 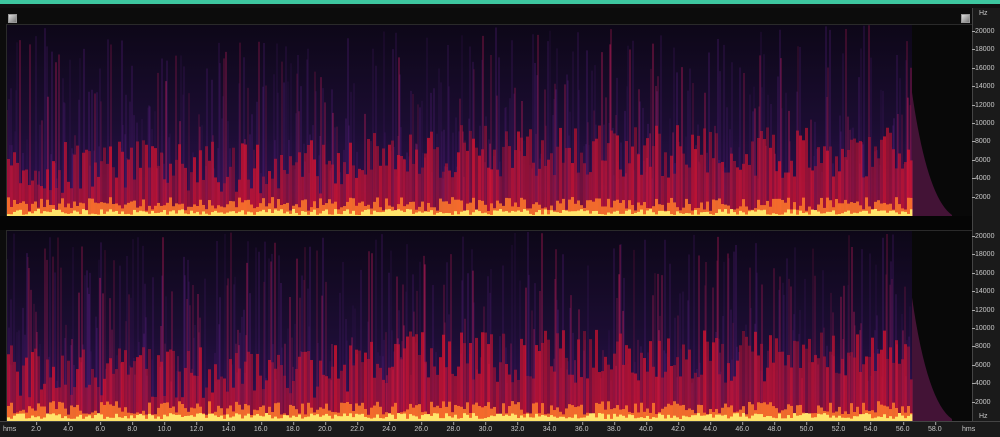 I want to click on frequency-tick-label: 16000, so click(x=983, y=273).